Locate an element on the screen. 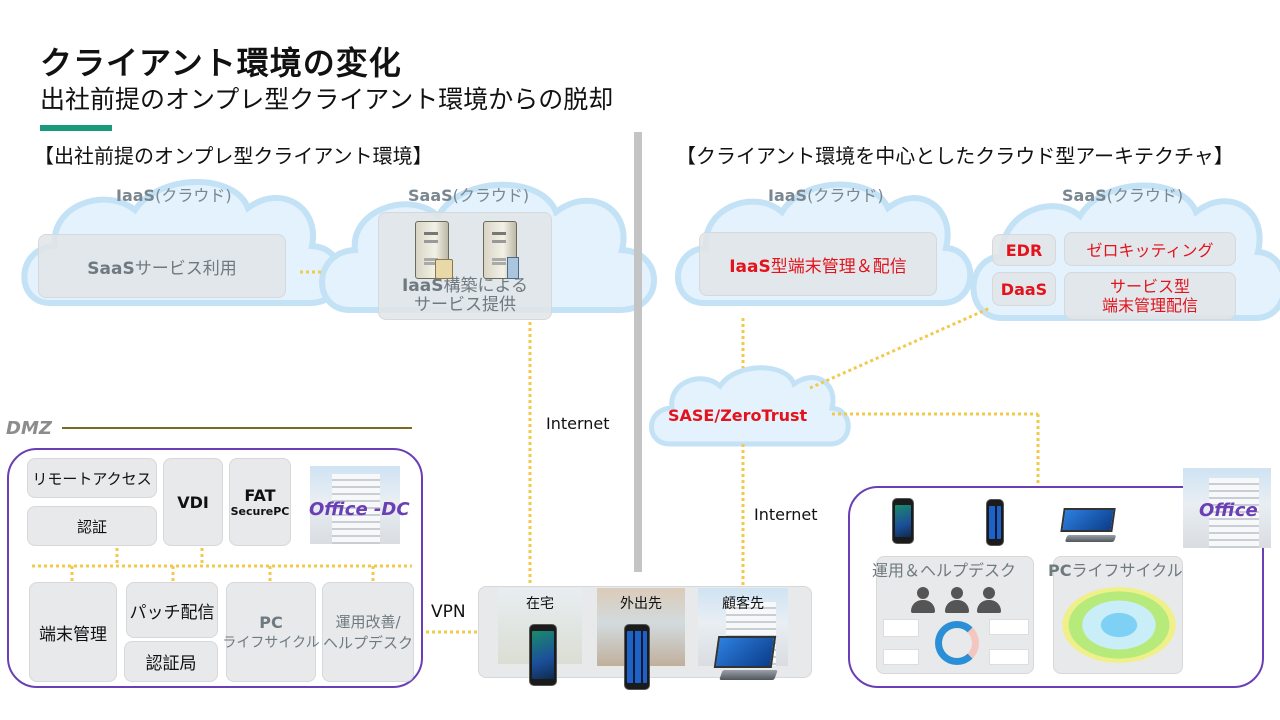 The image size is (1280, 720). office-label: Office is located at coordinates (1228, 510).